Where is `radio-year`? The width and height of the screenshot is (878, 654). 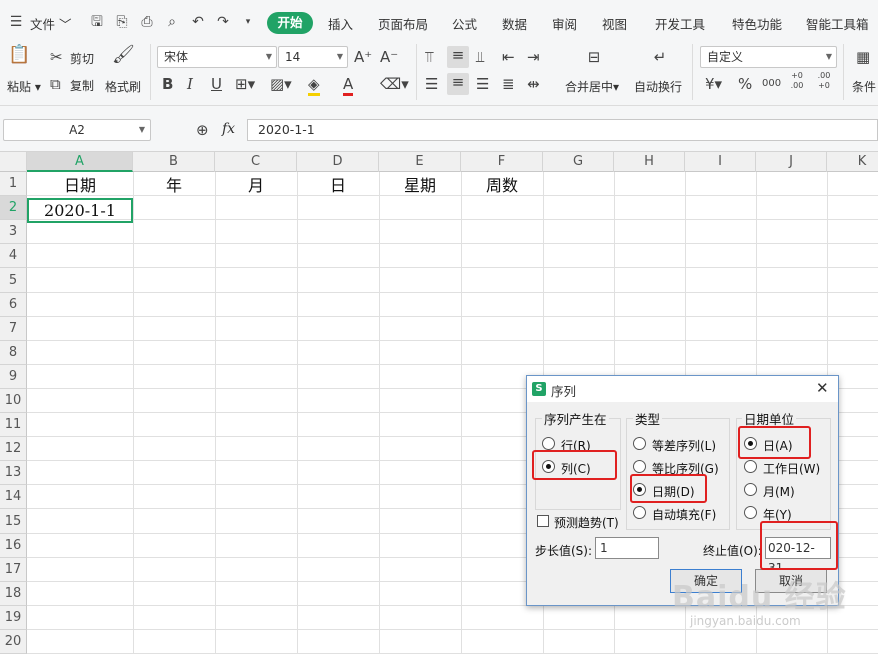
radio-year is located at coordinates (750, 512).